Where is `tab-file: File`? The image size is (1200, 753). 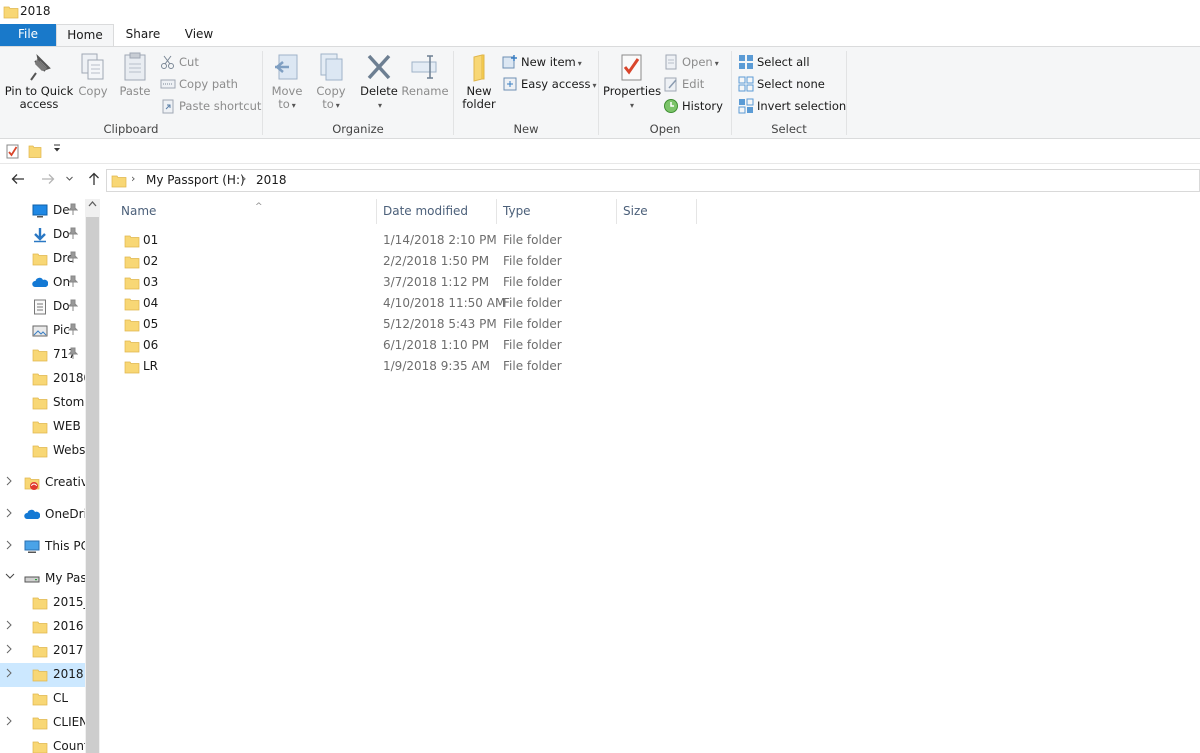
tab-file: File is located at coordinates (28, 35).